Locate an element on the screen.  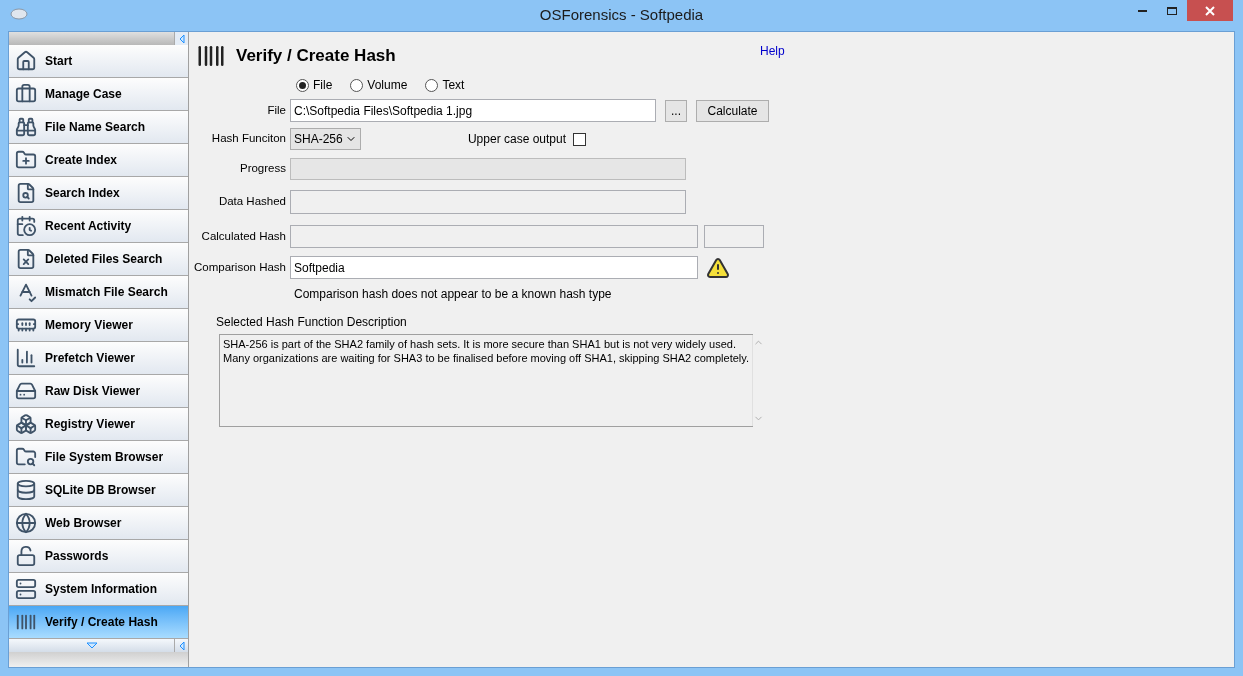
checkbox-label: Upper case output is located at coordinates (516, 139).